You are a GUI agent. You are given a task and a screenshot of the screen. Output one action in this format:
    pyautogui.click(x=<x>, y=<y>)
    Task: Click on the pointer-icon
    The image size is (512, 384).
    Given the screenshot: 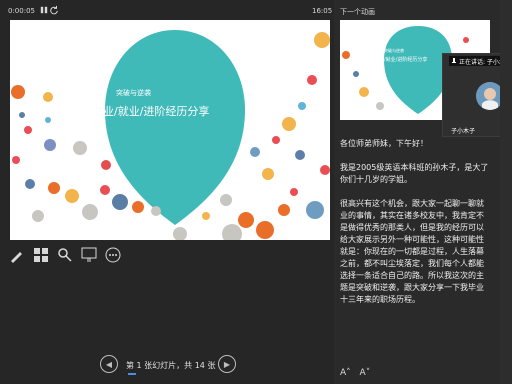 What is the action you would take?
    pyautogui.click(x=89, y=255)
    